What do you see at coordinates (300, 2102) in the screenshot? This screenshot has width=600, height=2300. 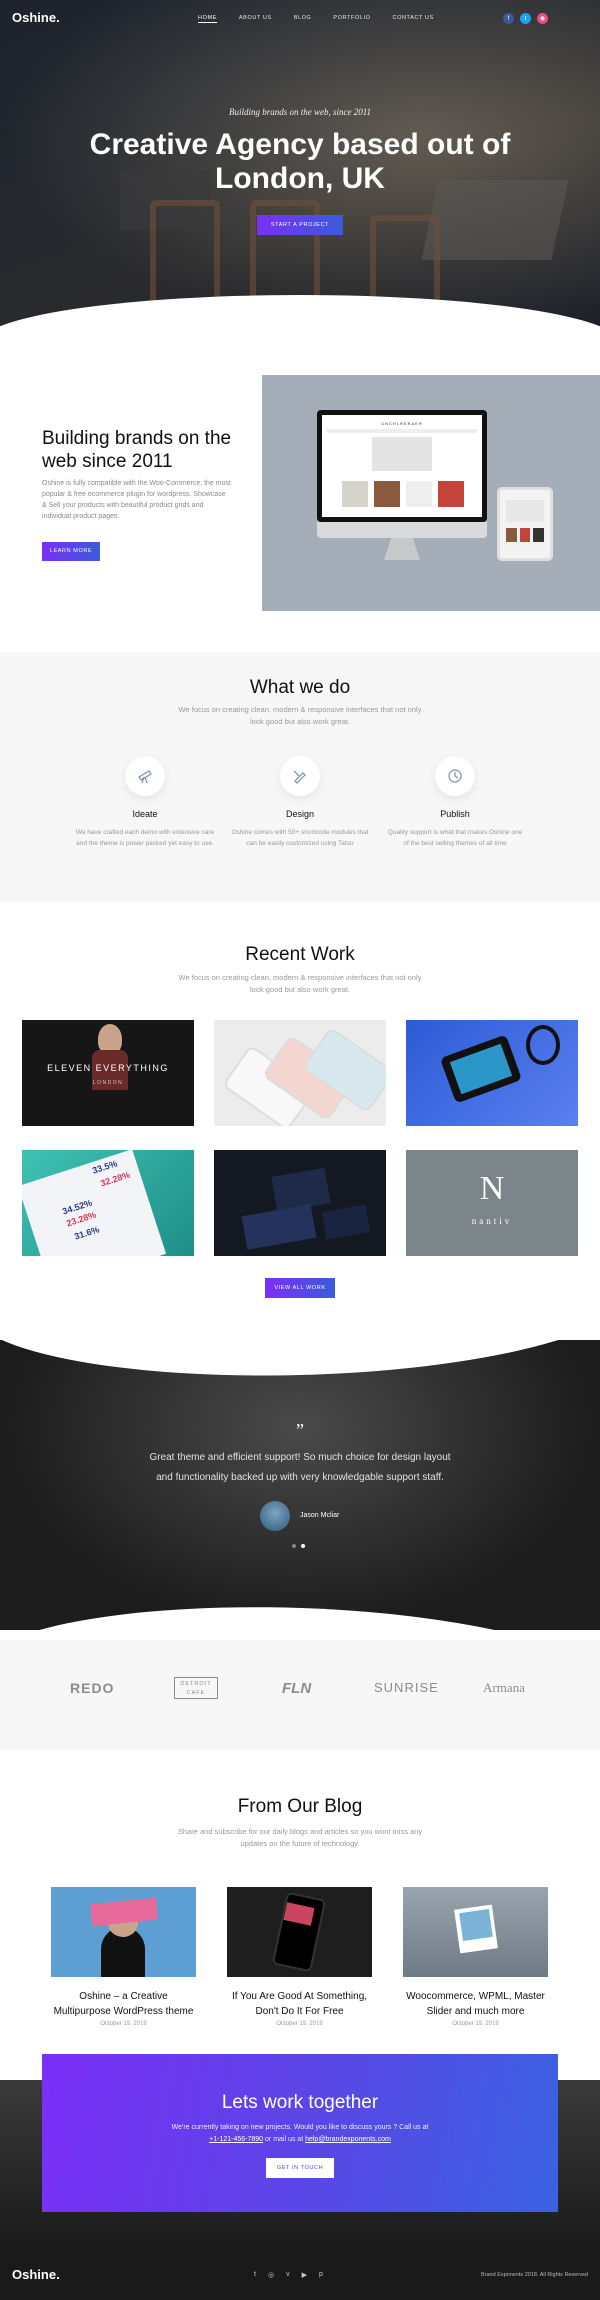 I see `cta-title: Lets work together` at bounding box center [300, 2102].